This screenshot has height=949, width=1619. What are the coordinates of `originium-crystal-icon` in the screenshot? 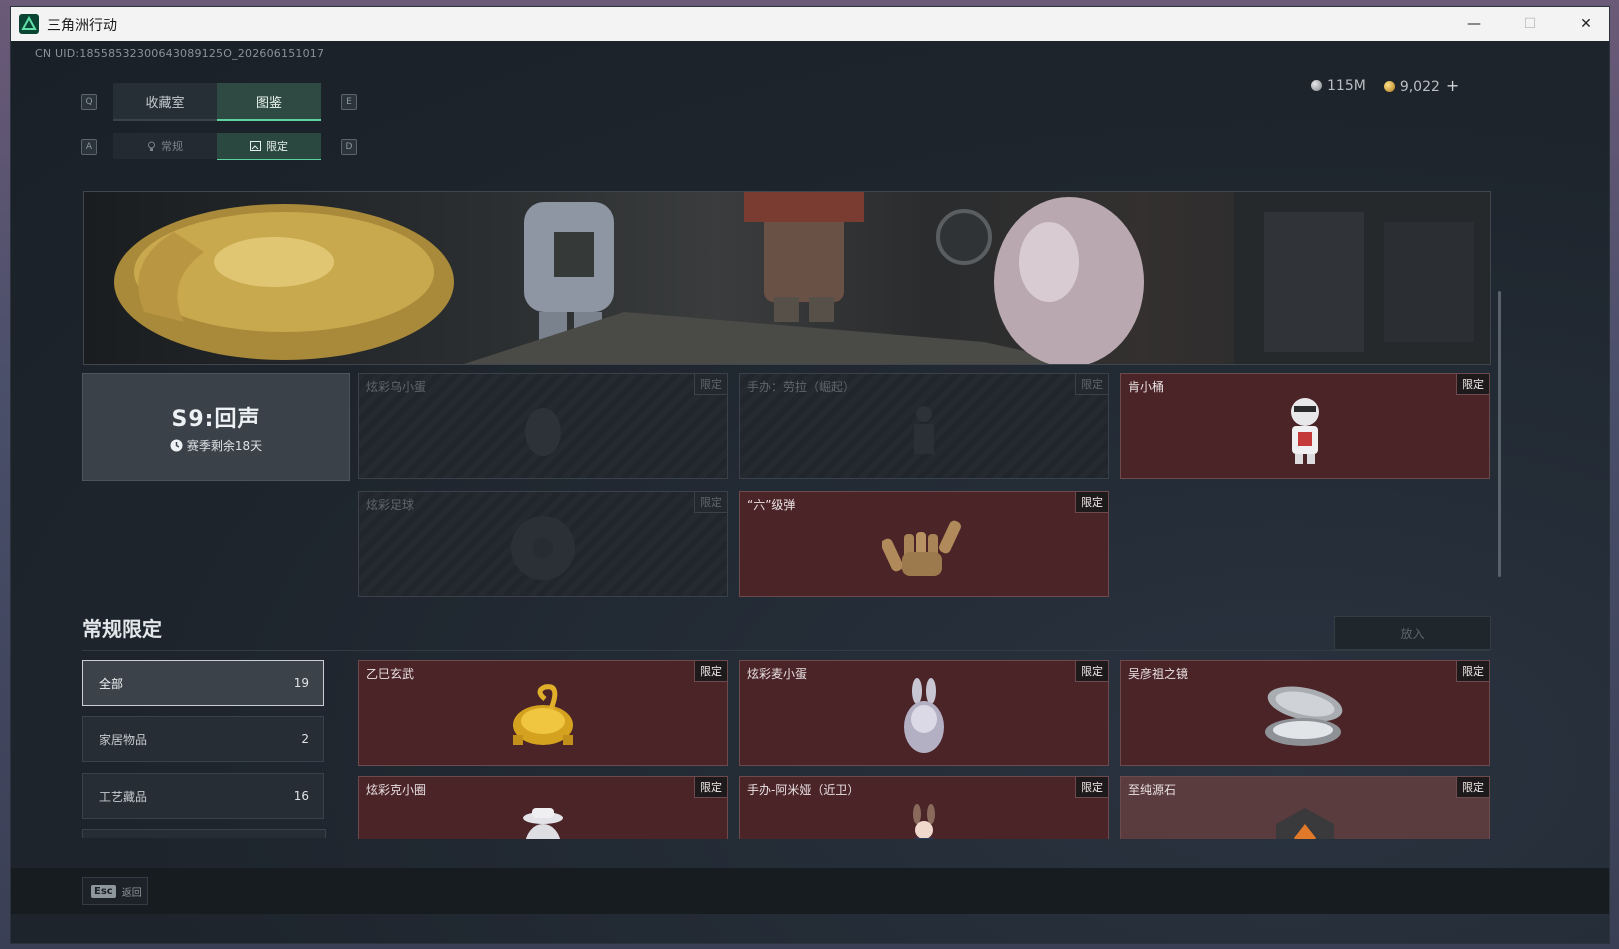 It's located at (1305, 823).